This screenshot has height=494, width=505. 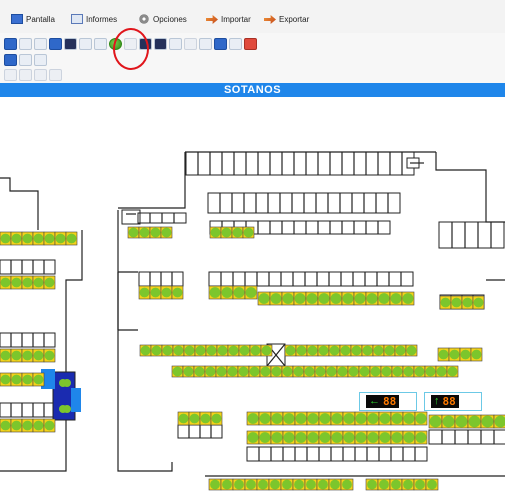 What do you see at coordinates (28, 410) in the screenshot?
I see `stall-row` at bounding box center [28, 410].